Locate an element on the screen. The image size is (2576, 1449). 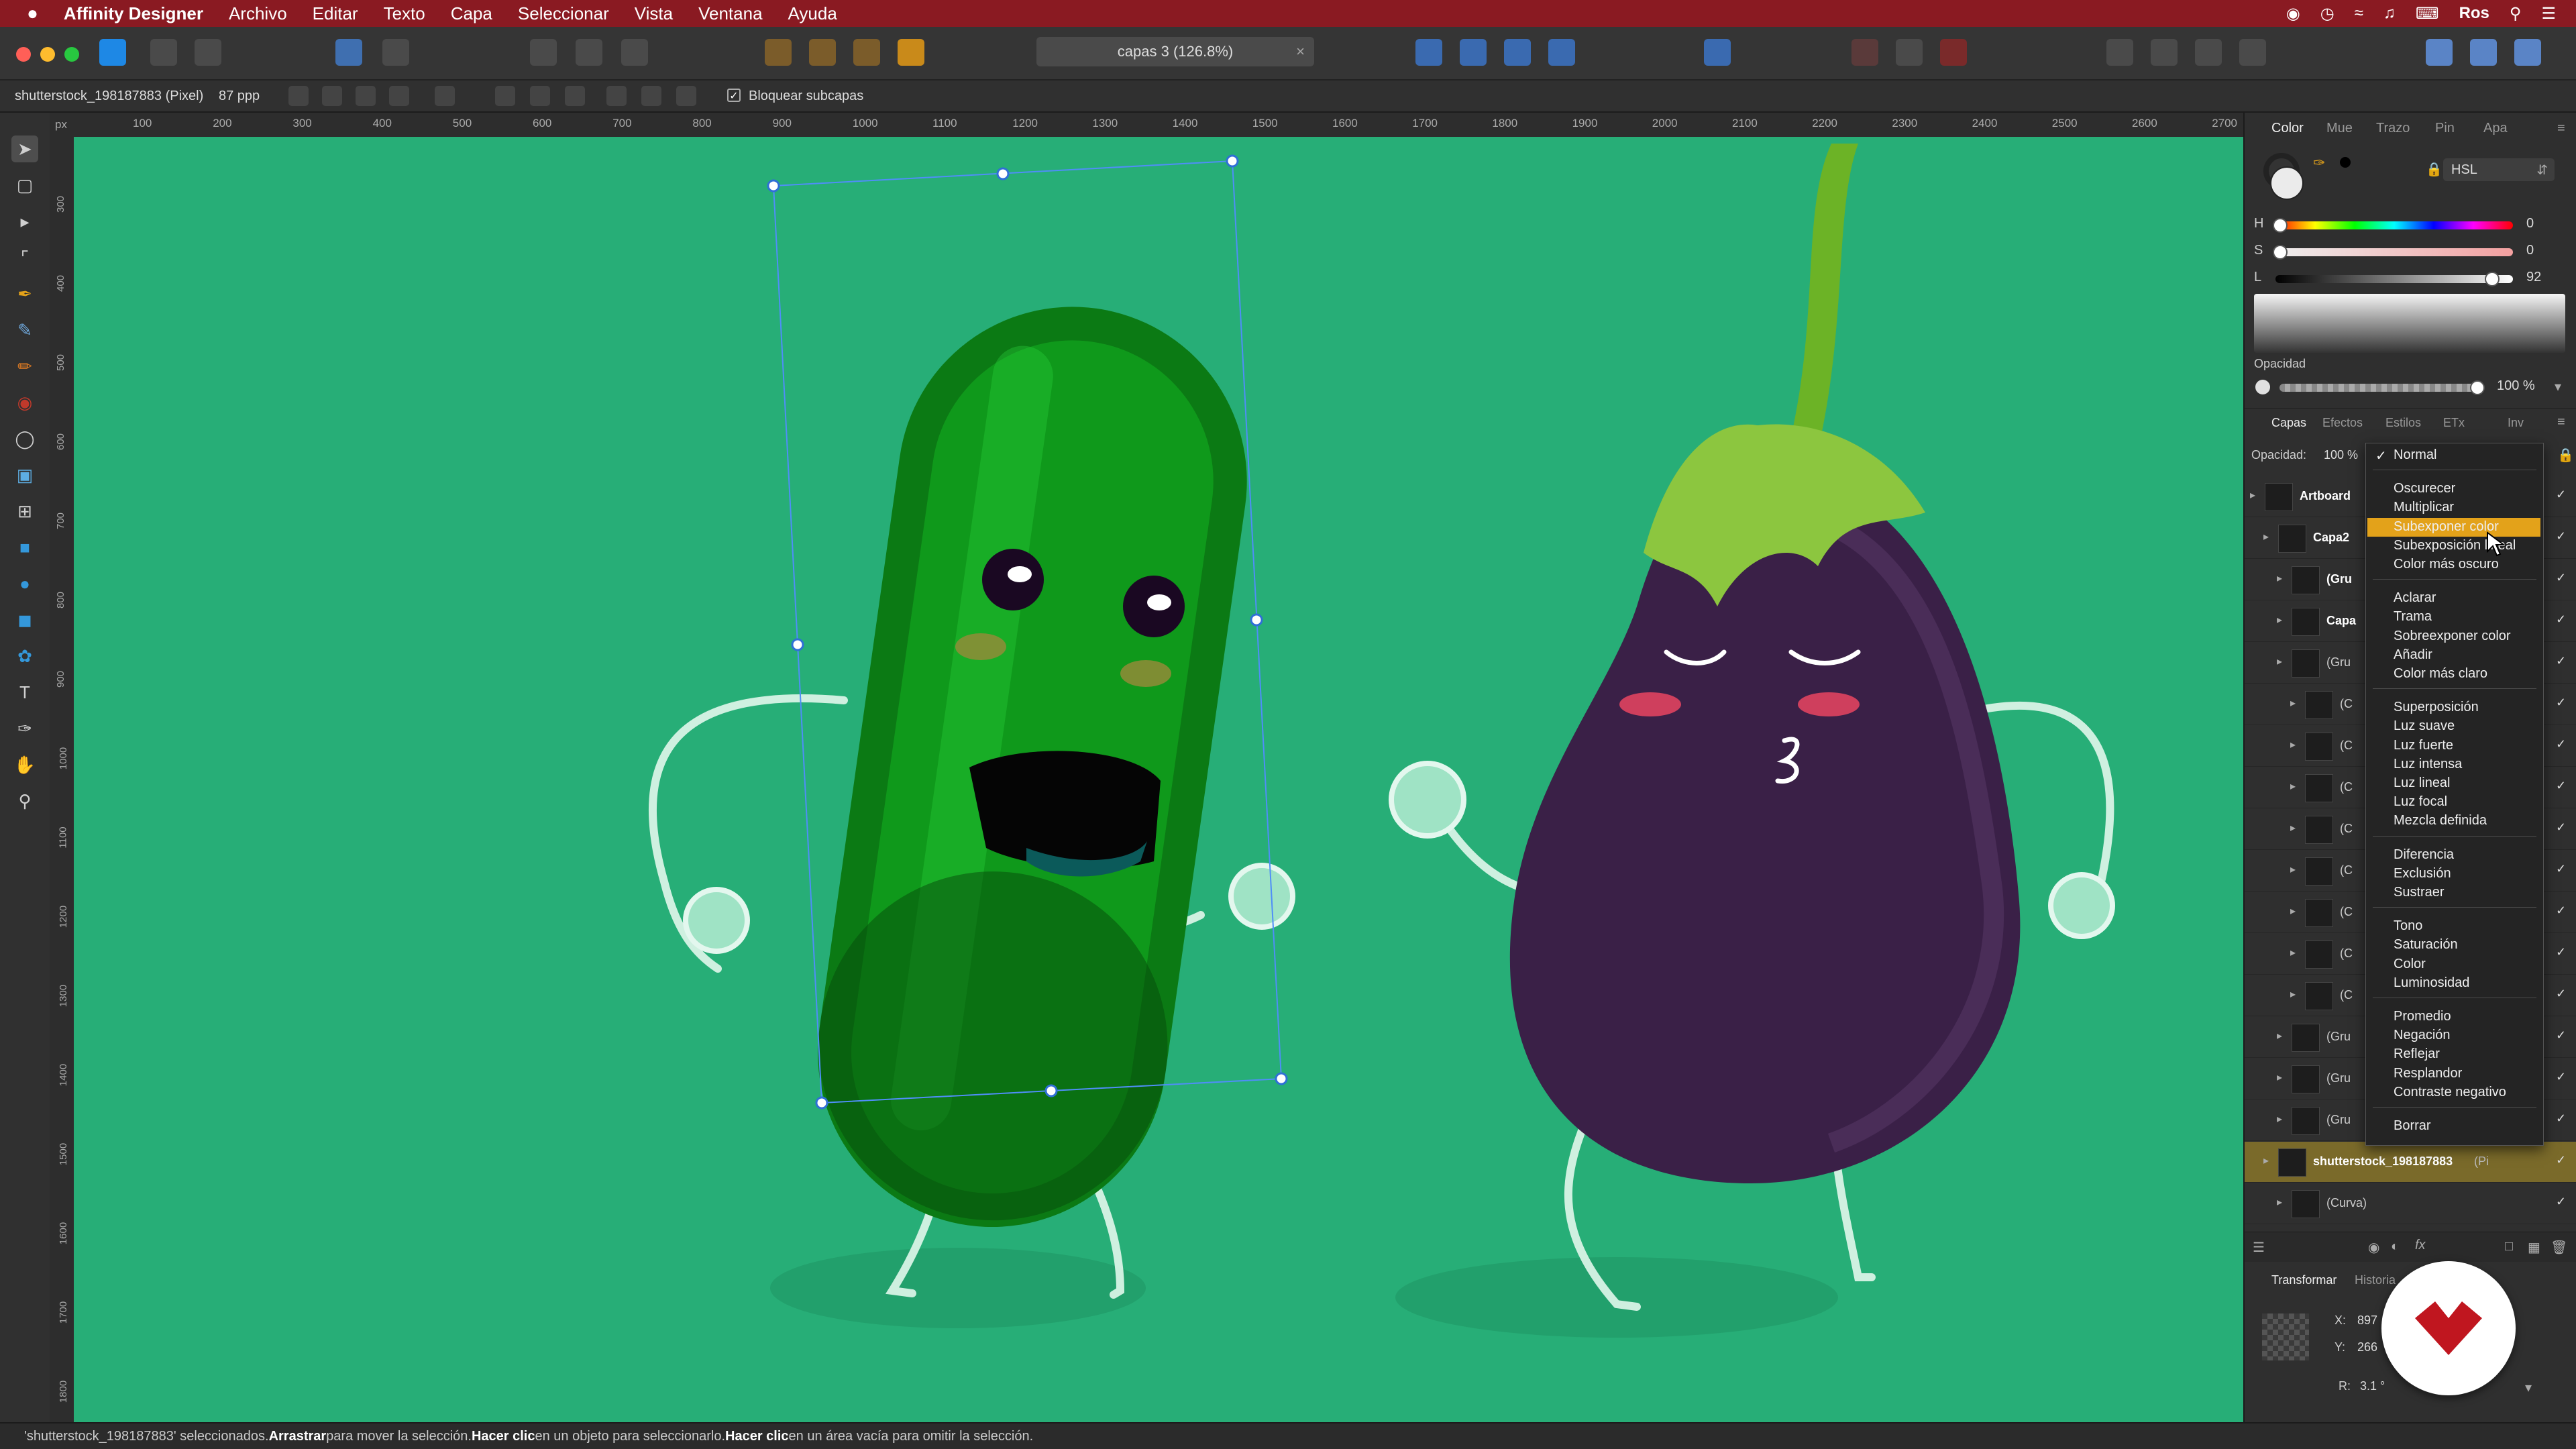
pen-tool-icon: ✒ is located at coordinates (24, 293).